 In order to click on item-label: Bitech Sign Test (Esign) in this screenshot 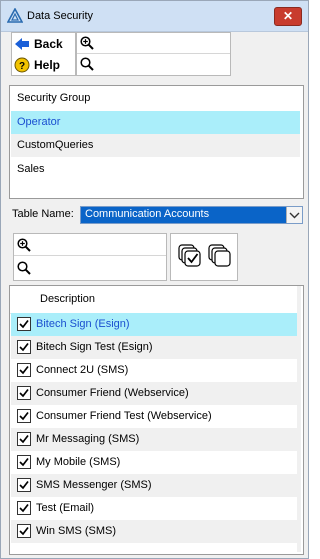, I will do `click(94, 347)`.